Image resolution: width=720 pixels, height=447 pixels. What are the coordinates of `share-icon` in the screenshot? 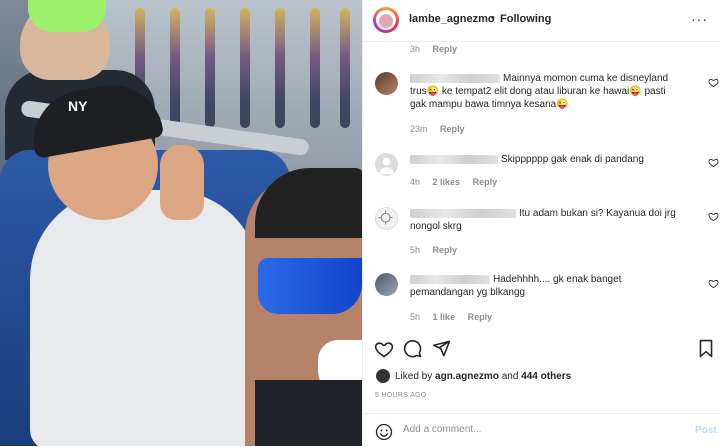 It's located at (441, 348).